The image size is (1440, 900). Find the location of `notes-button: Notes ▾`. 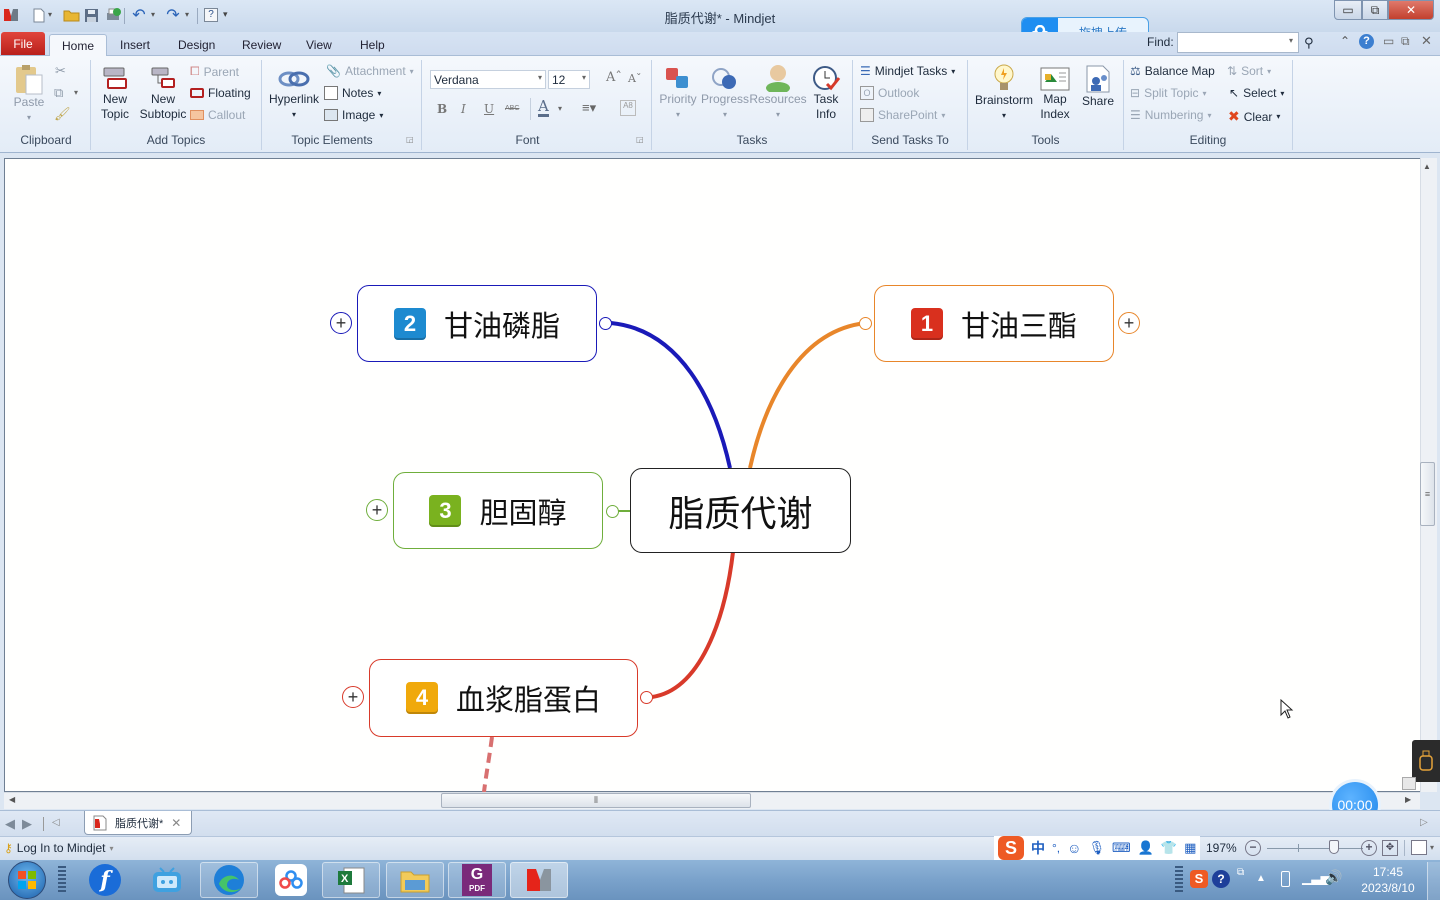

notes-button: Notes ▾ is located at coordinates (352, 93).